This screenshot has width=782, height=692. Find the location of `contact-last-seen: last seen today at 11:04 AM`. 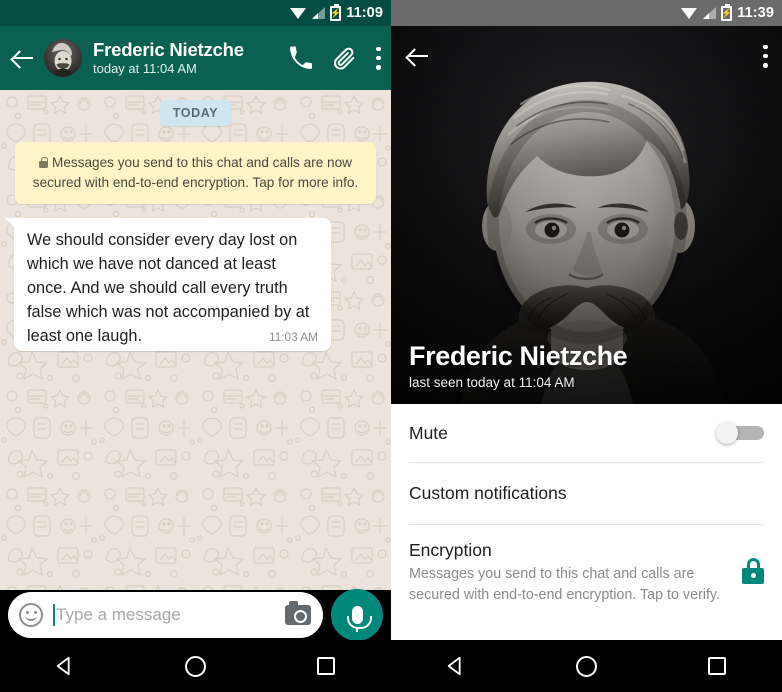

contact-last-seen: last seen today at 11:04 AM is located at coordinates (492, 382).